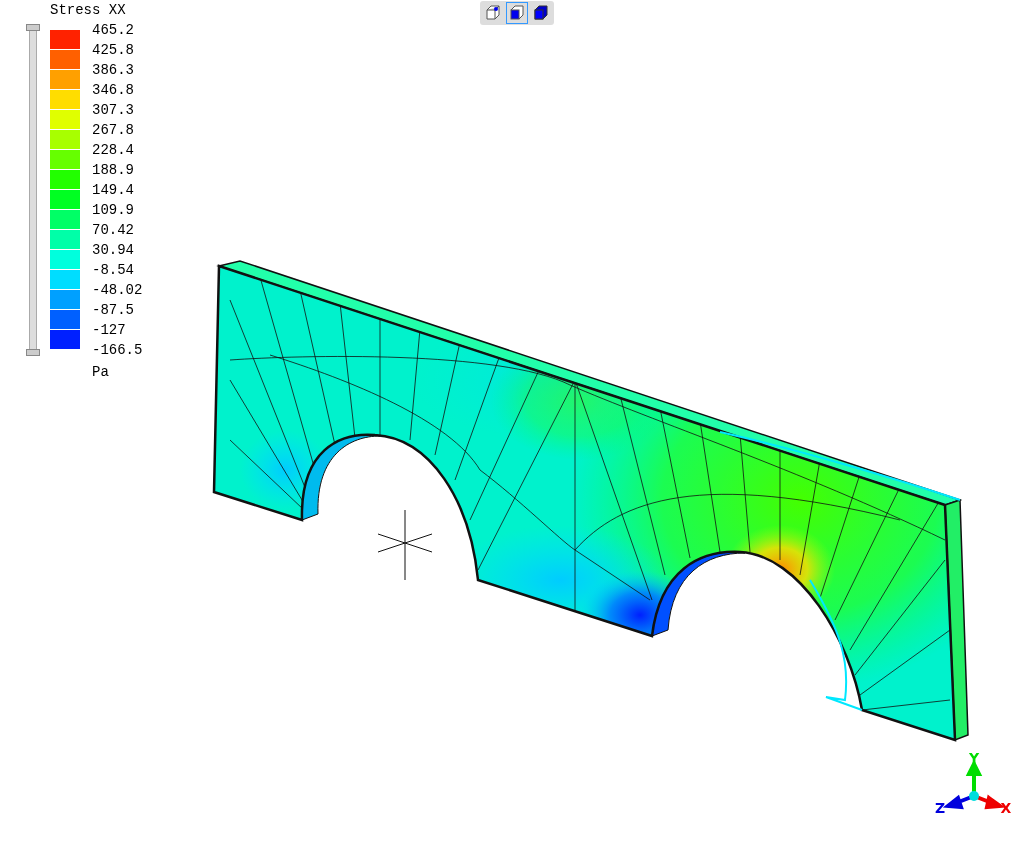  I want to click on legend-value: 188.9, so click(113, 170).